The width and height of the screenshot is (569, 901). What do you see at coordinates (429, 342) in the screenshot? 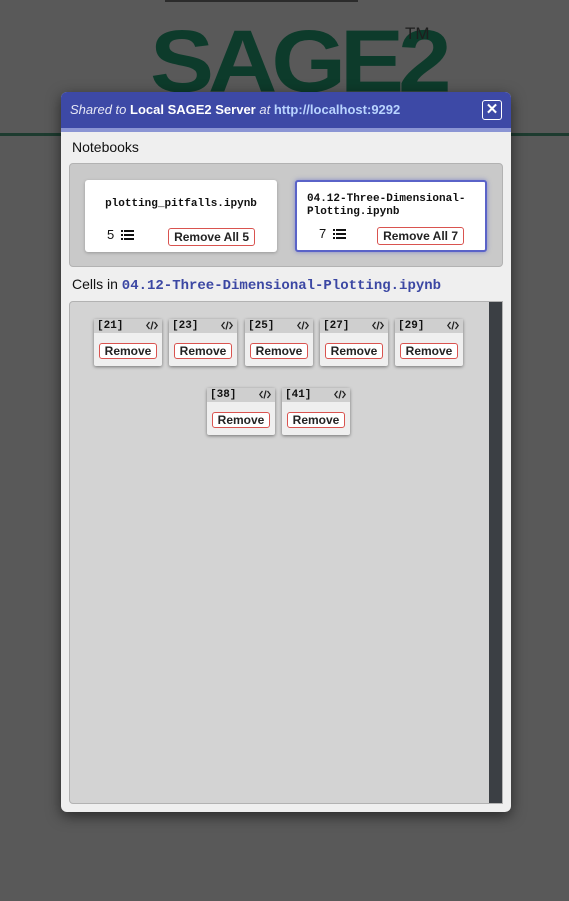
I see `cell-card: [29] Remove` at bounding box center [429, 342].